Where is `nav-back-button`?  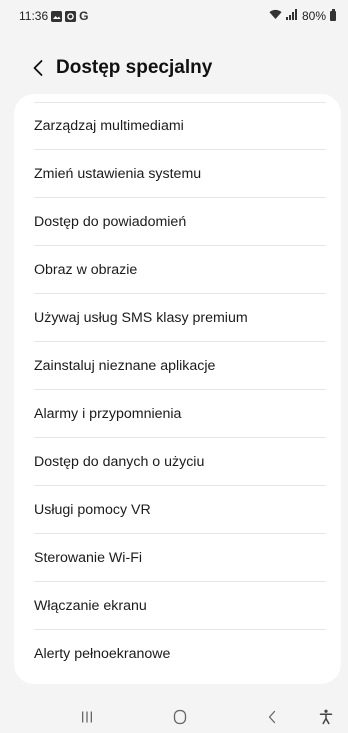
nav-back-button is located at coordinates (272, 716).